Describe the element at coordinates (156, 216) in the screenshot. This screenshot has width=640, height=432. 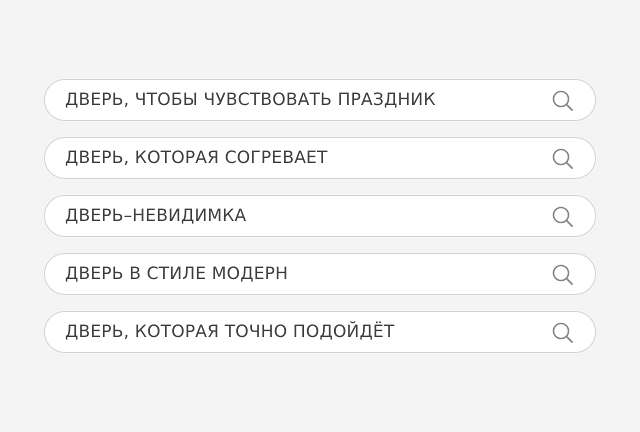
I see `search-query: ДВЕРЬ–НЕВИДИМКА` at that location.